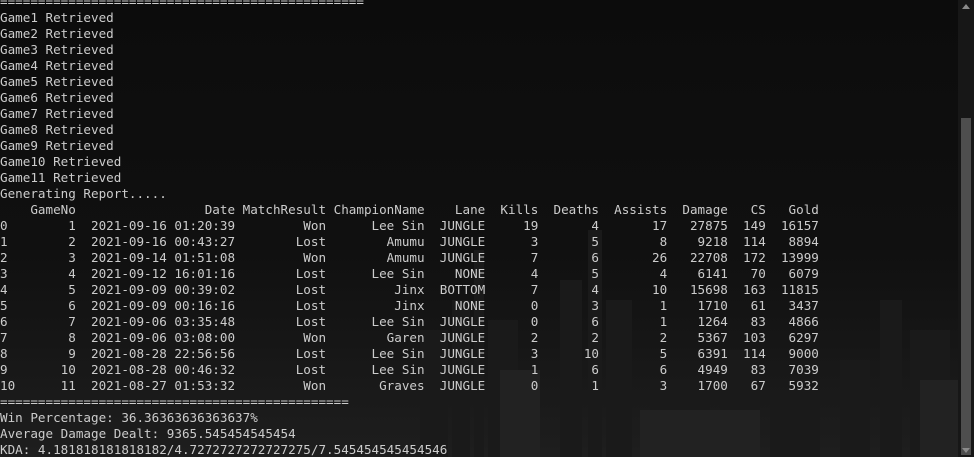 The image size is (974, 457). I want to click on retrieved-line: Game5 Retrieved, so click(57, 81).